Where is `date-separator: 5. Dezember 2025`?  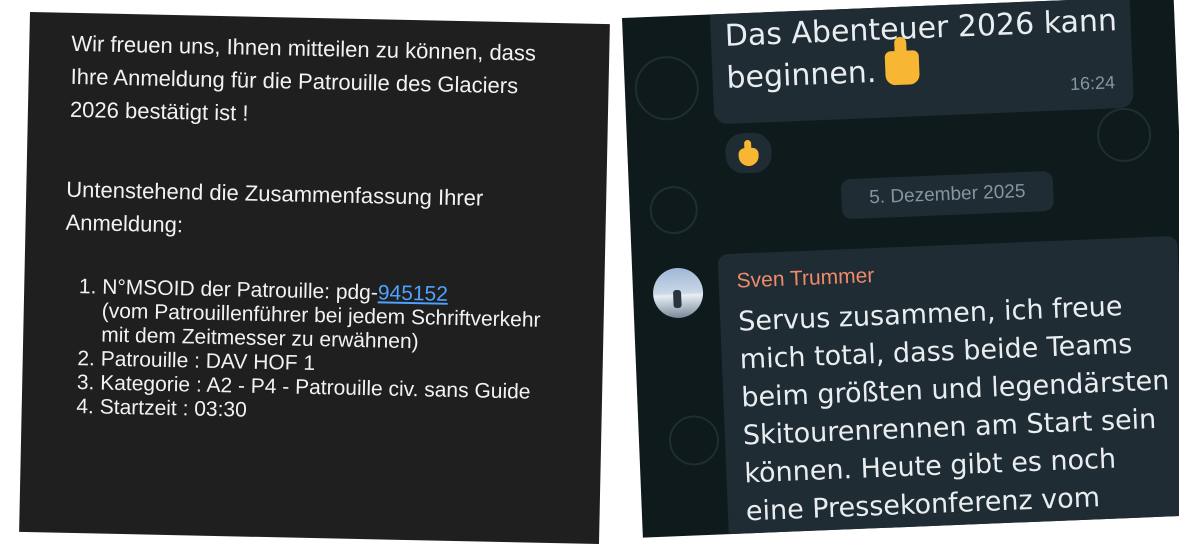
date-separator: 5. Dezember 2025 is located at coordinates (947, 195).